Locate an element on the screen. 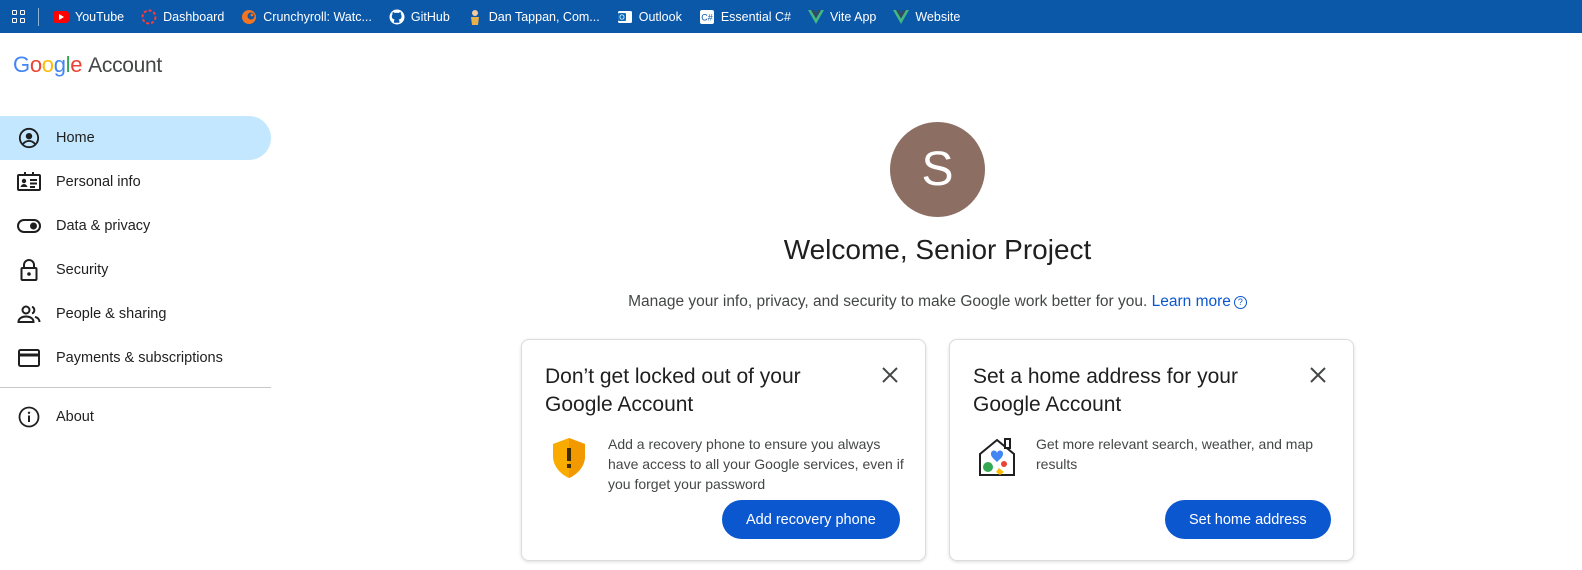 This screenshot has height=570, width=1582. csharp-icon: C# is located at coordinates (707, 17).